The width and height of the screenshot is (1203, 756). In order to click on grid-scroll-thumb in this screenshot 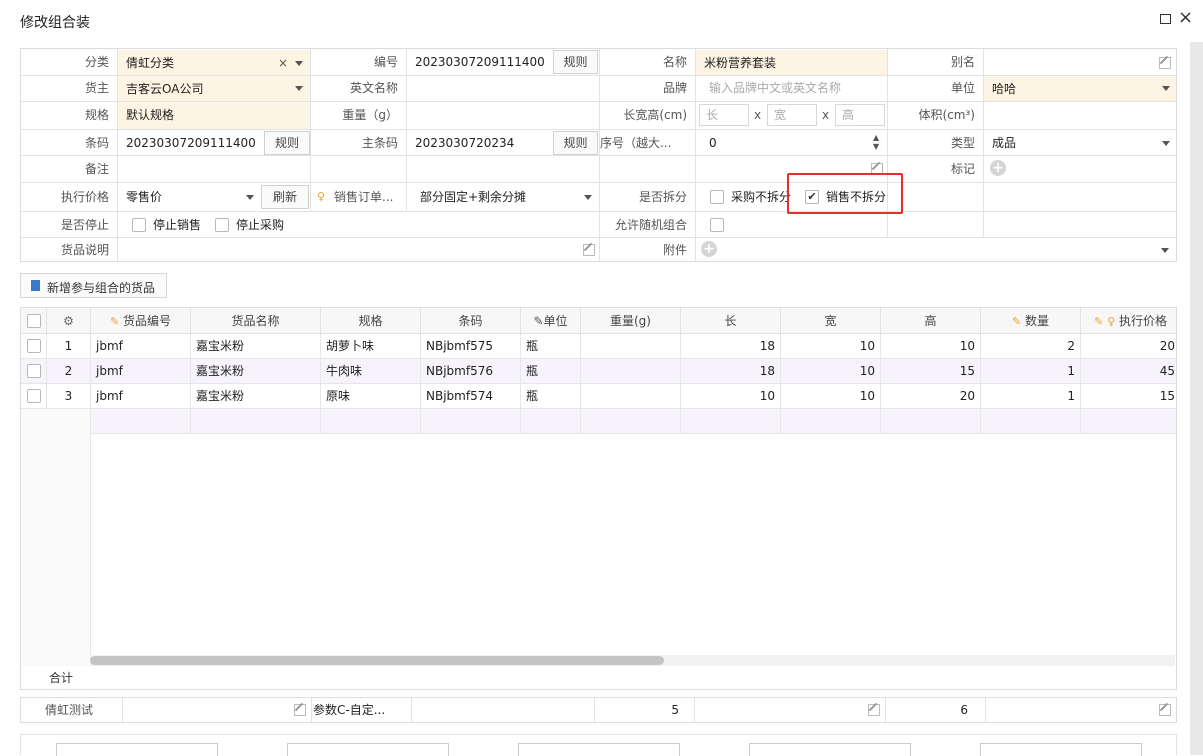, I will do `click(377, 660)`.